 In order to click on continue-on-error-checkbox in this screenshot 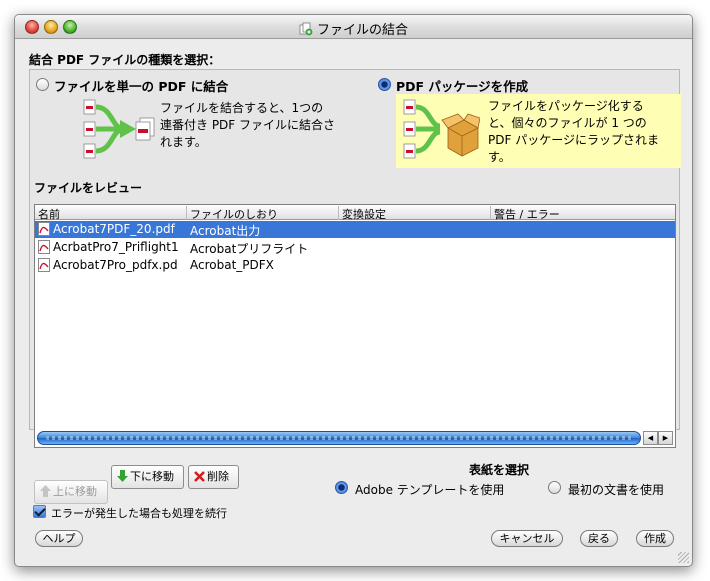, I will do `click(39, 511)`.